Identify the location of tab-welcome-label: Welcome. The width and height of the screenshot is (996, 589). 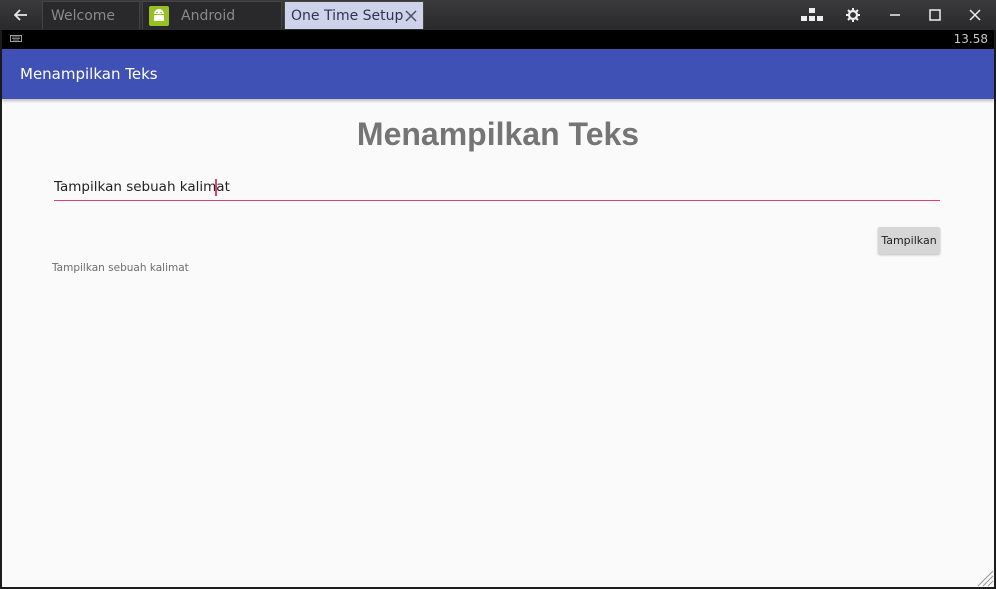
(83, 15).